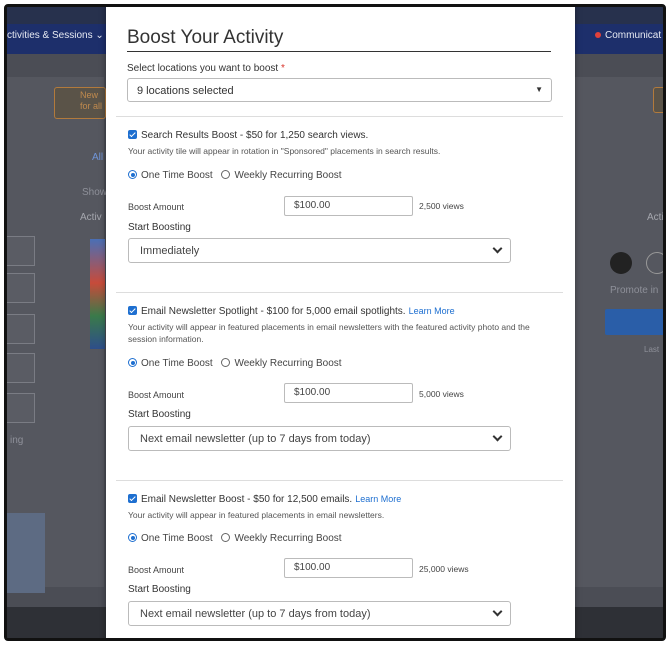  I want to click on chevron-down-icon: ⌄, so click(99, 35).